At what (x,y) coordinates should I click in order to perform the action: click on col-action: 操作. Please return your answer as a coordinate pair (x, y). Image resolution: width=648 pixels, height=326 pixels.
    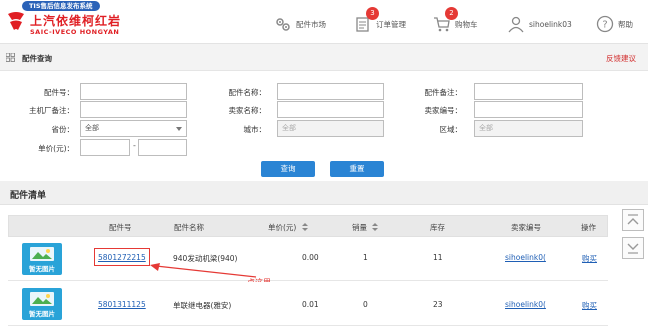
    Looking at the image, I should click on (588, 227).